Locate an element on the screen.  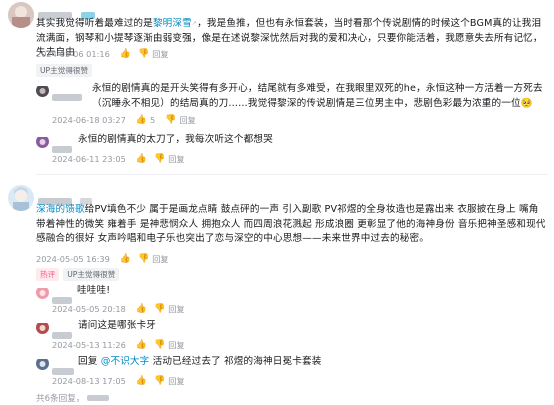
reply-meta: 2024-08-13 17:05 👍 👎 回复 is located at coordinates (123, 381).